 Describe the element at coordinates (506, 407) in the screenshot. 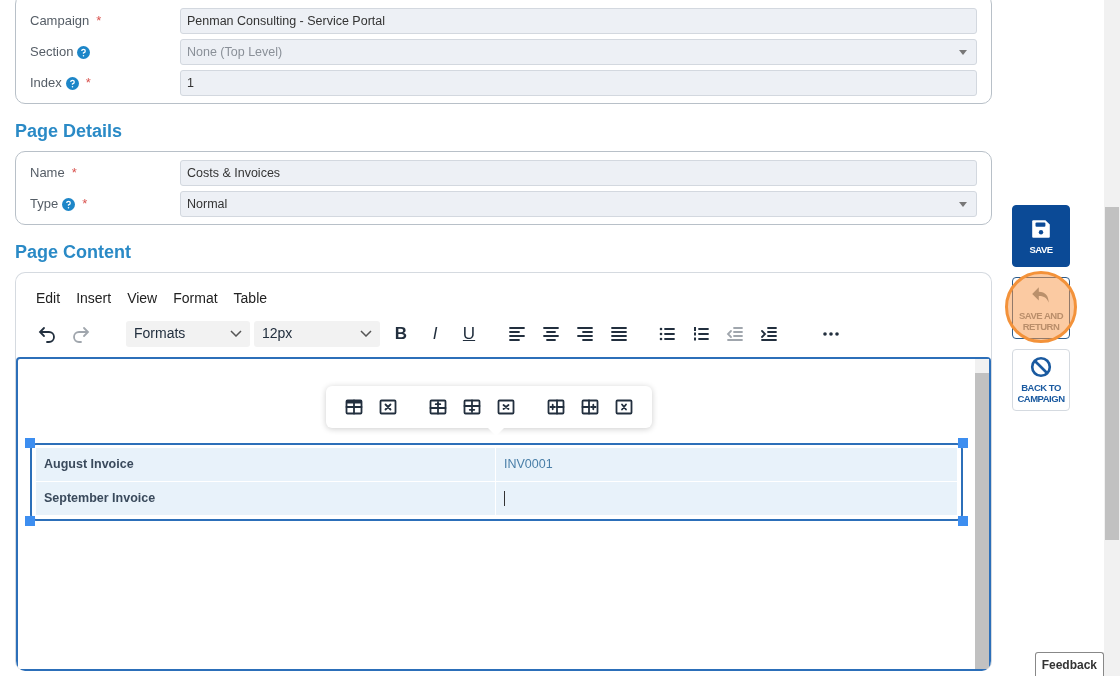

I see `delete-row-icon` at that location.